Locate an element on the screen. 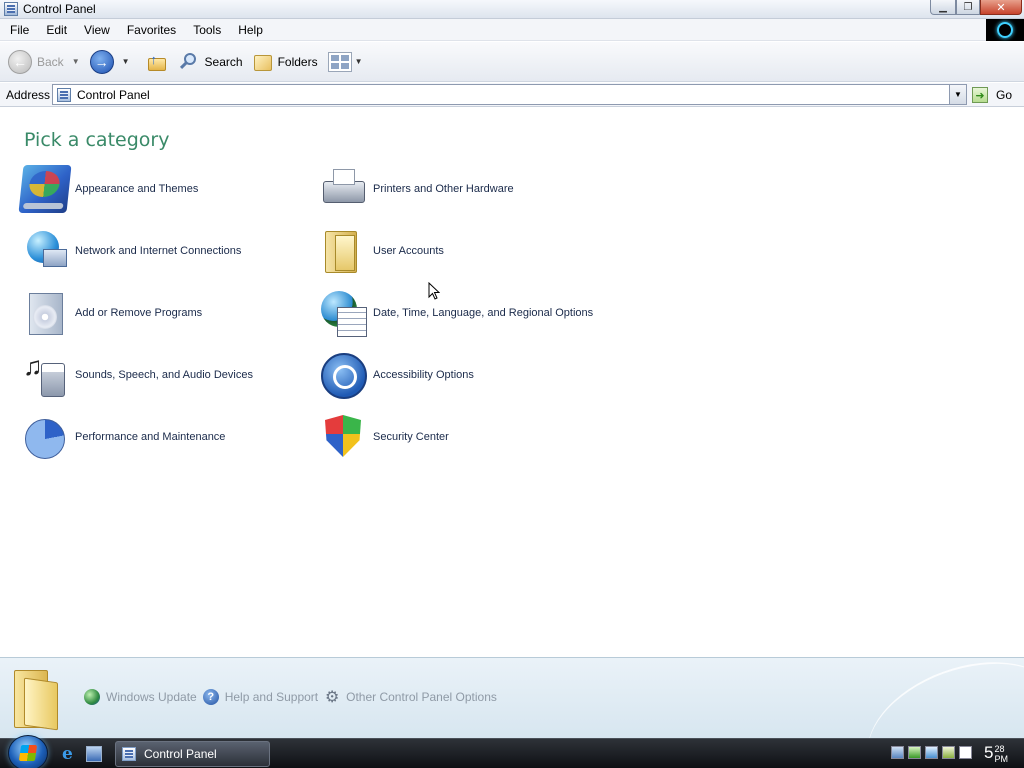 Image resolution: width=1024 pixels, height=768 pixels. go-button: ➜ Go is located at coordinates (992, 95).